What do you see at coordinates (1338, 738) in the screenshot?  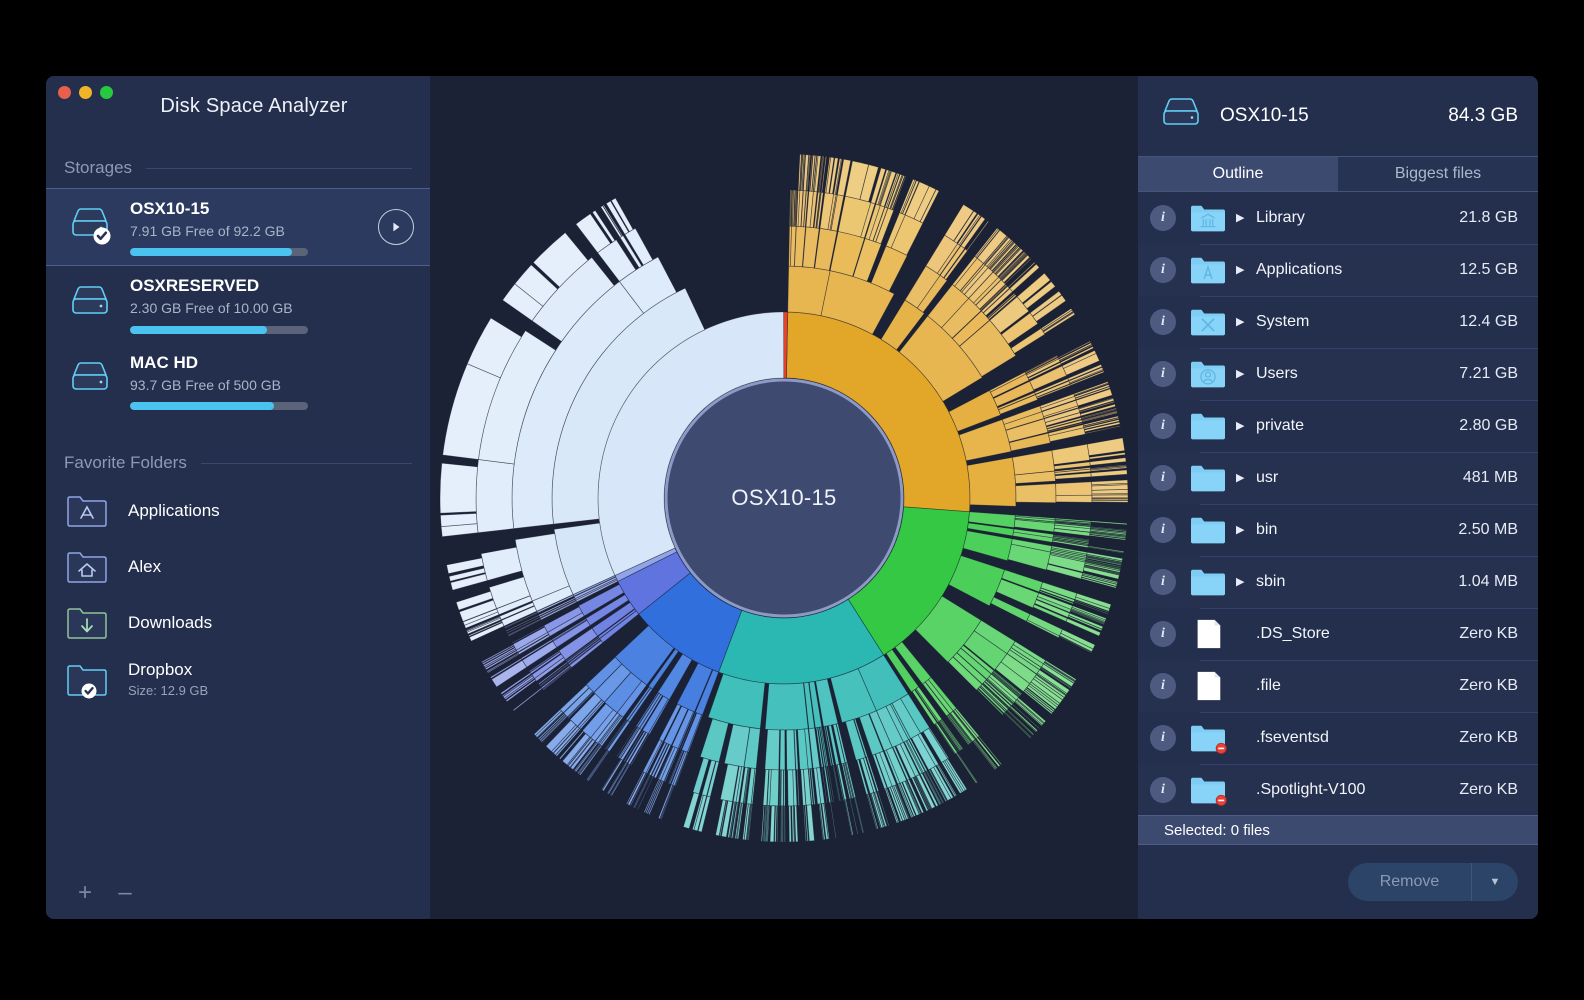 I see `table-row: i .fseventsd Zero KB` at bounding box center [1338, 738].